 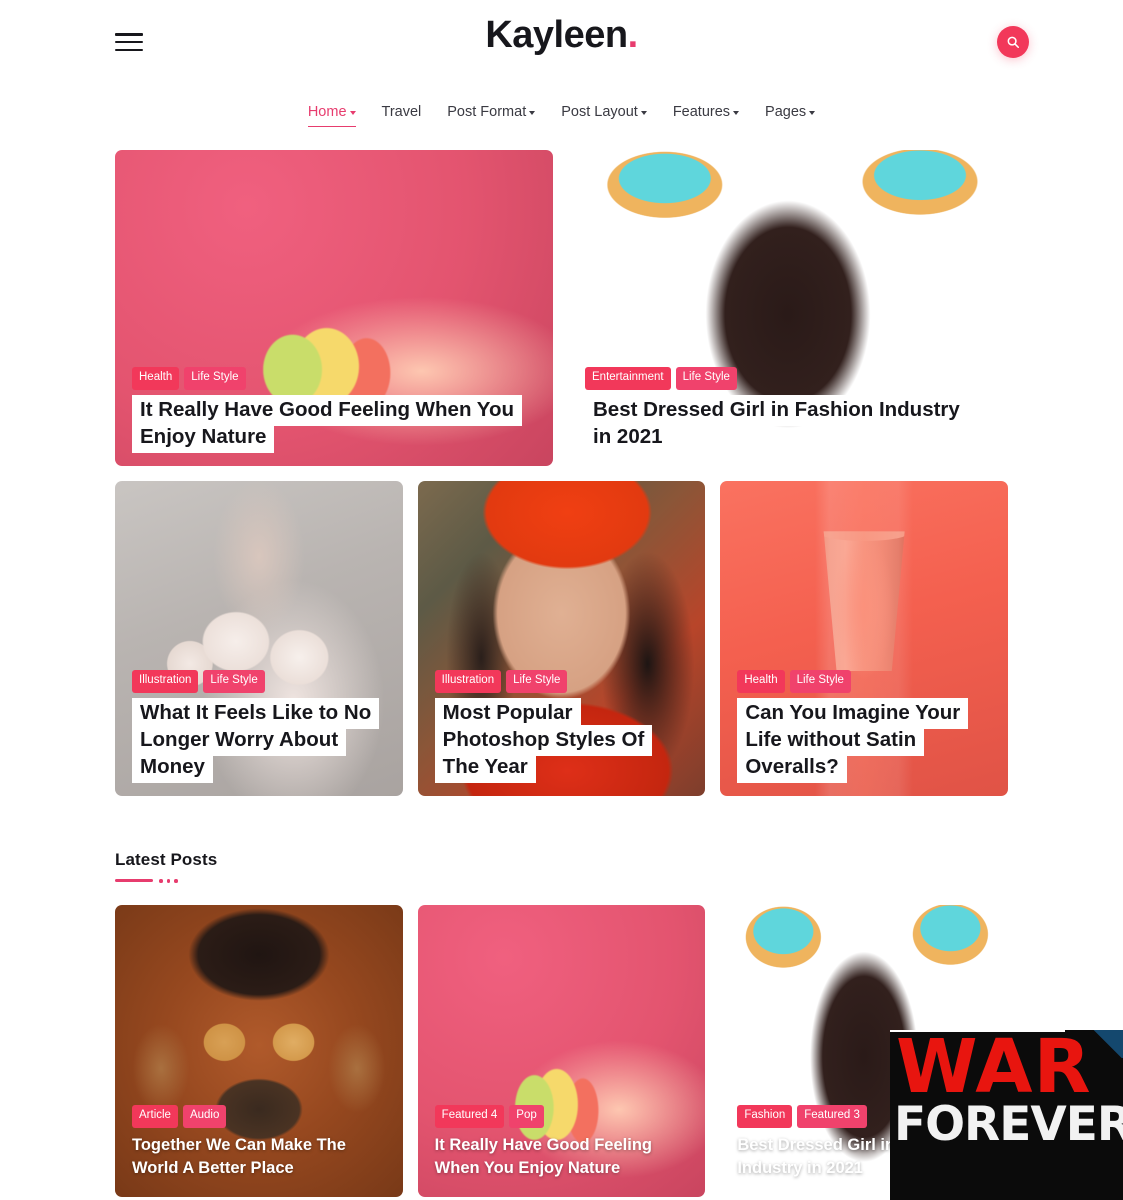 What do you see at coordinates (786, 112) in the screenshot?
I see `nav-label: Pages` at bounding box center [786, 112].